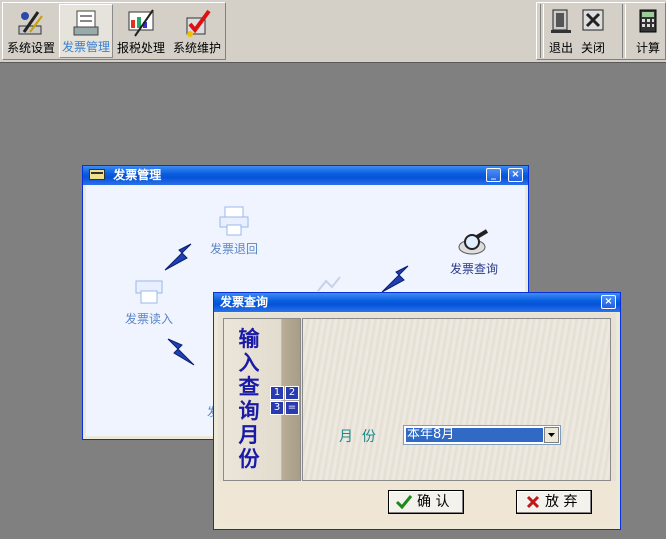  I want to click on toolbar-invoice-management-button: 发票管理, so click(86, 31).